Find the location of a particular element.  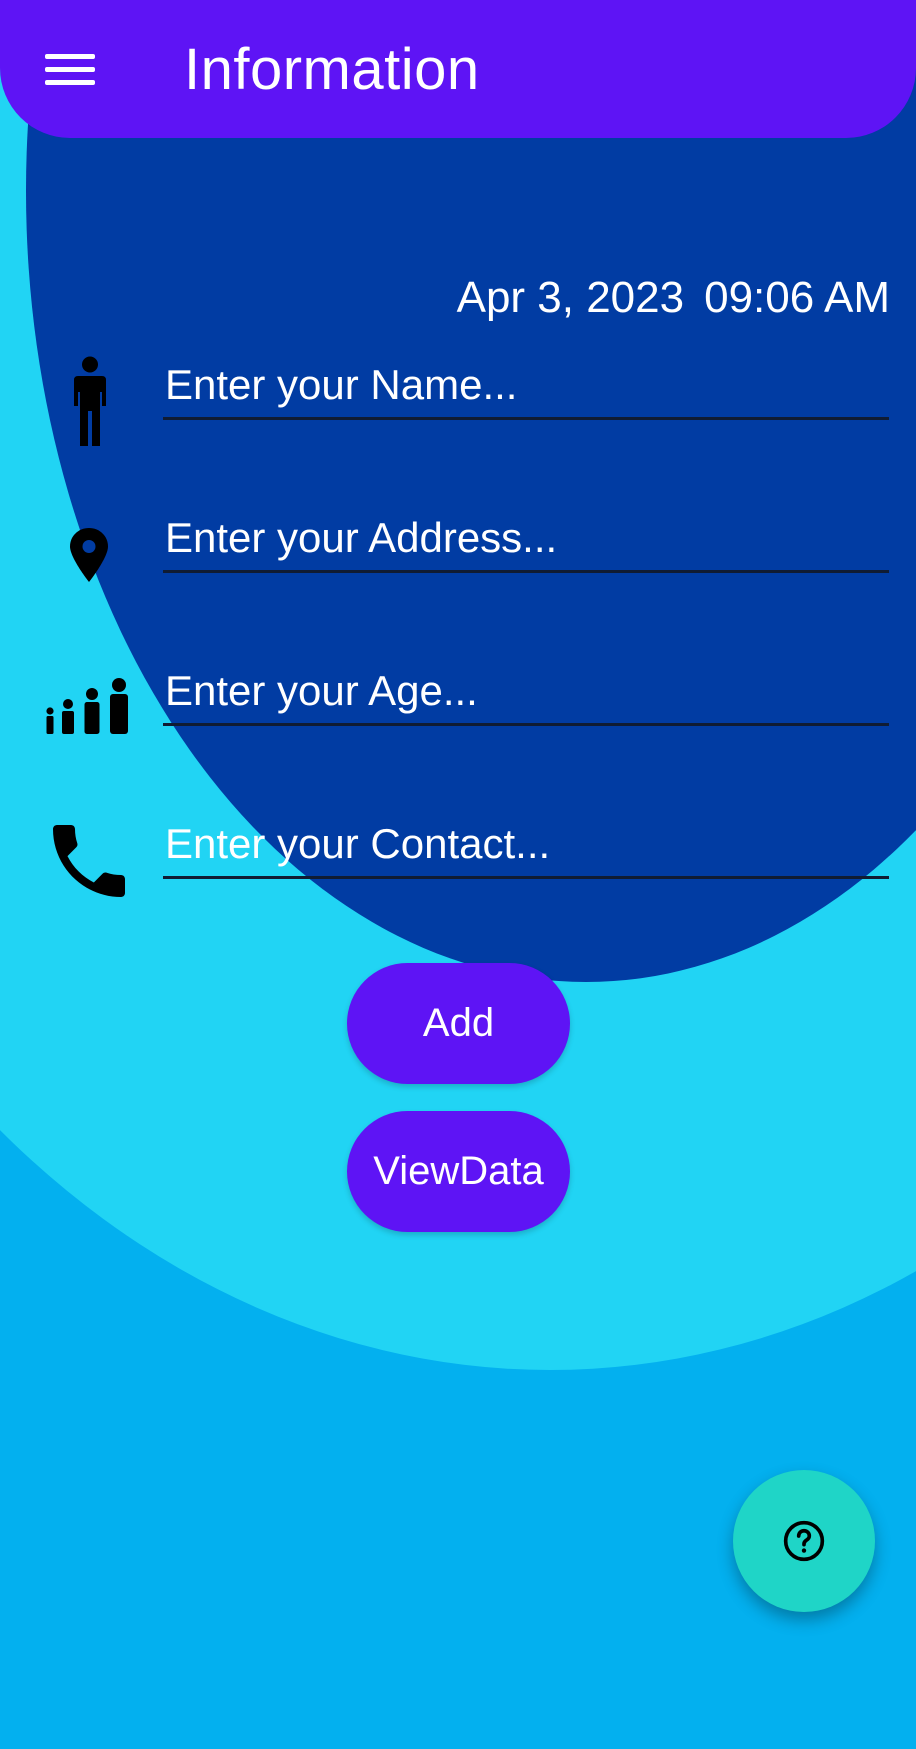

name-row is located at coordinates (458, 395).